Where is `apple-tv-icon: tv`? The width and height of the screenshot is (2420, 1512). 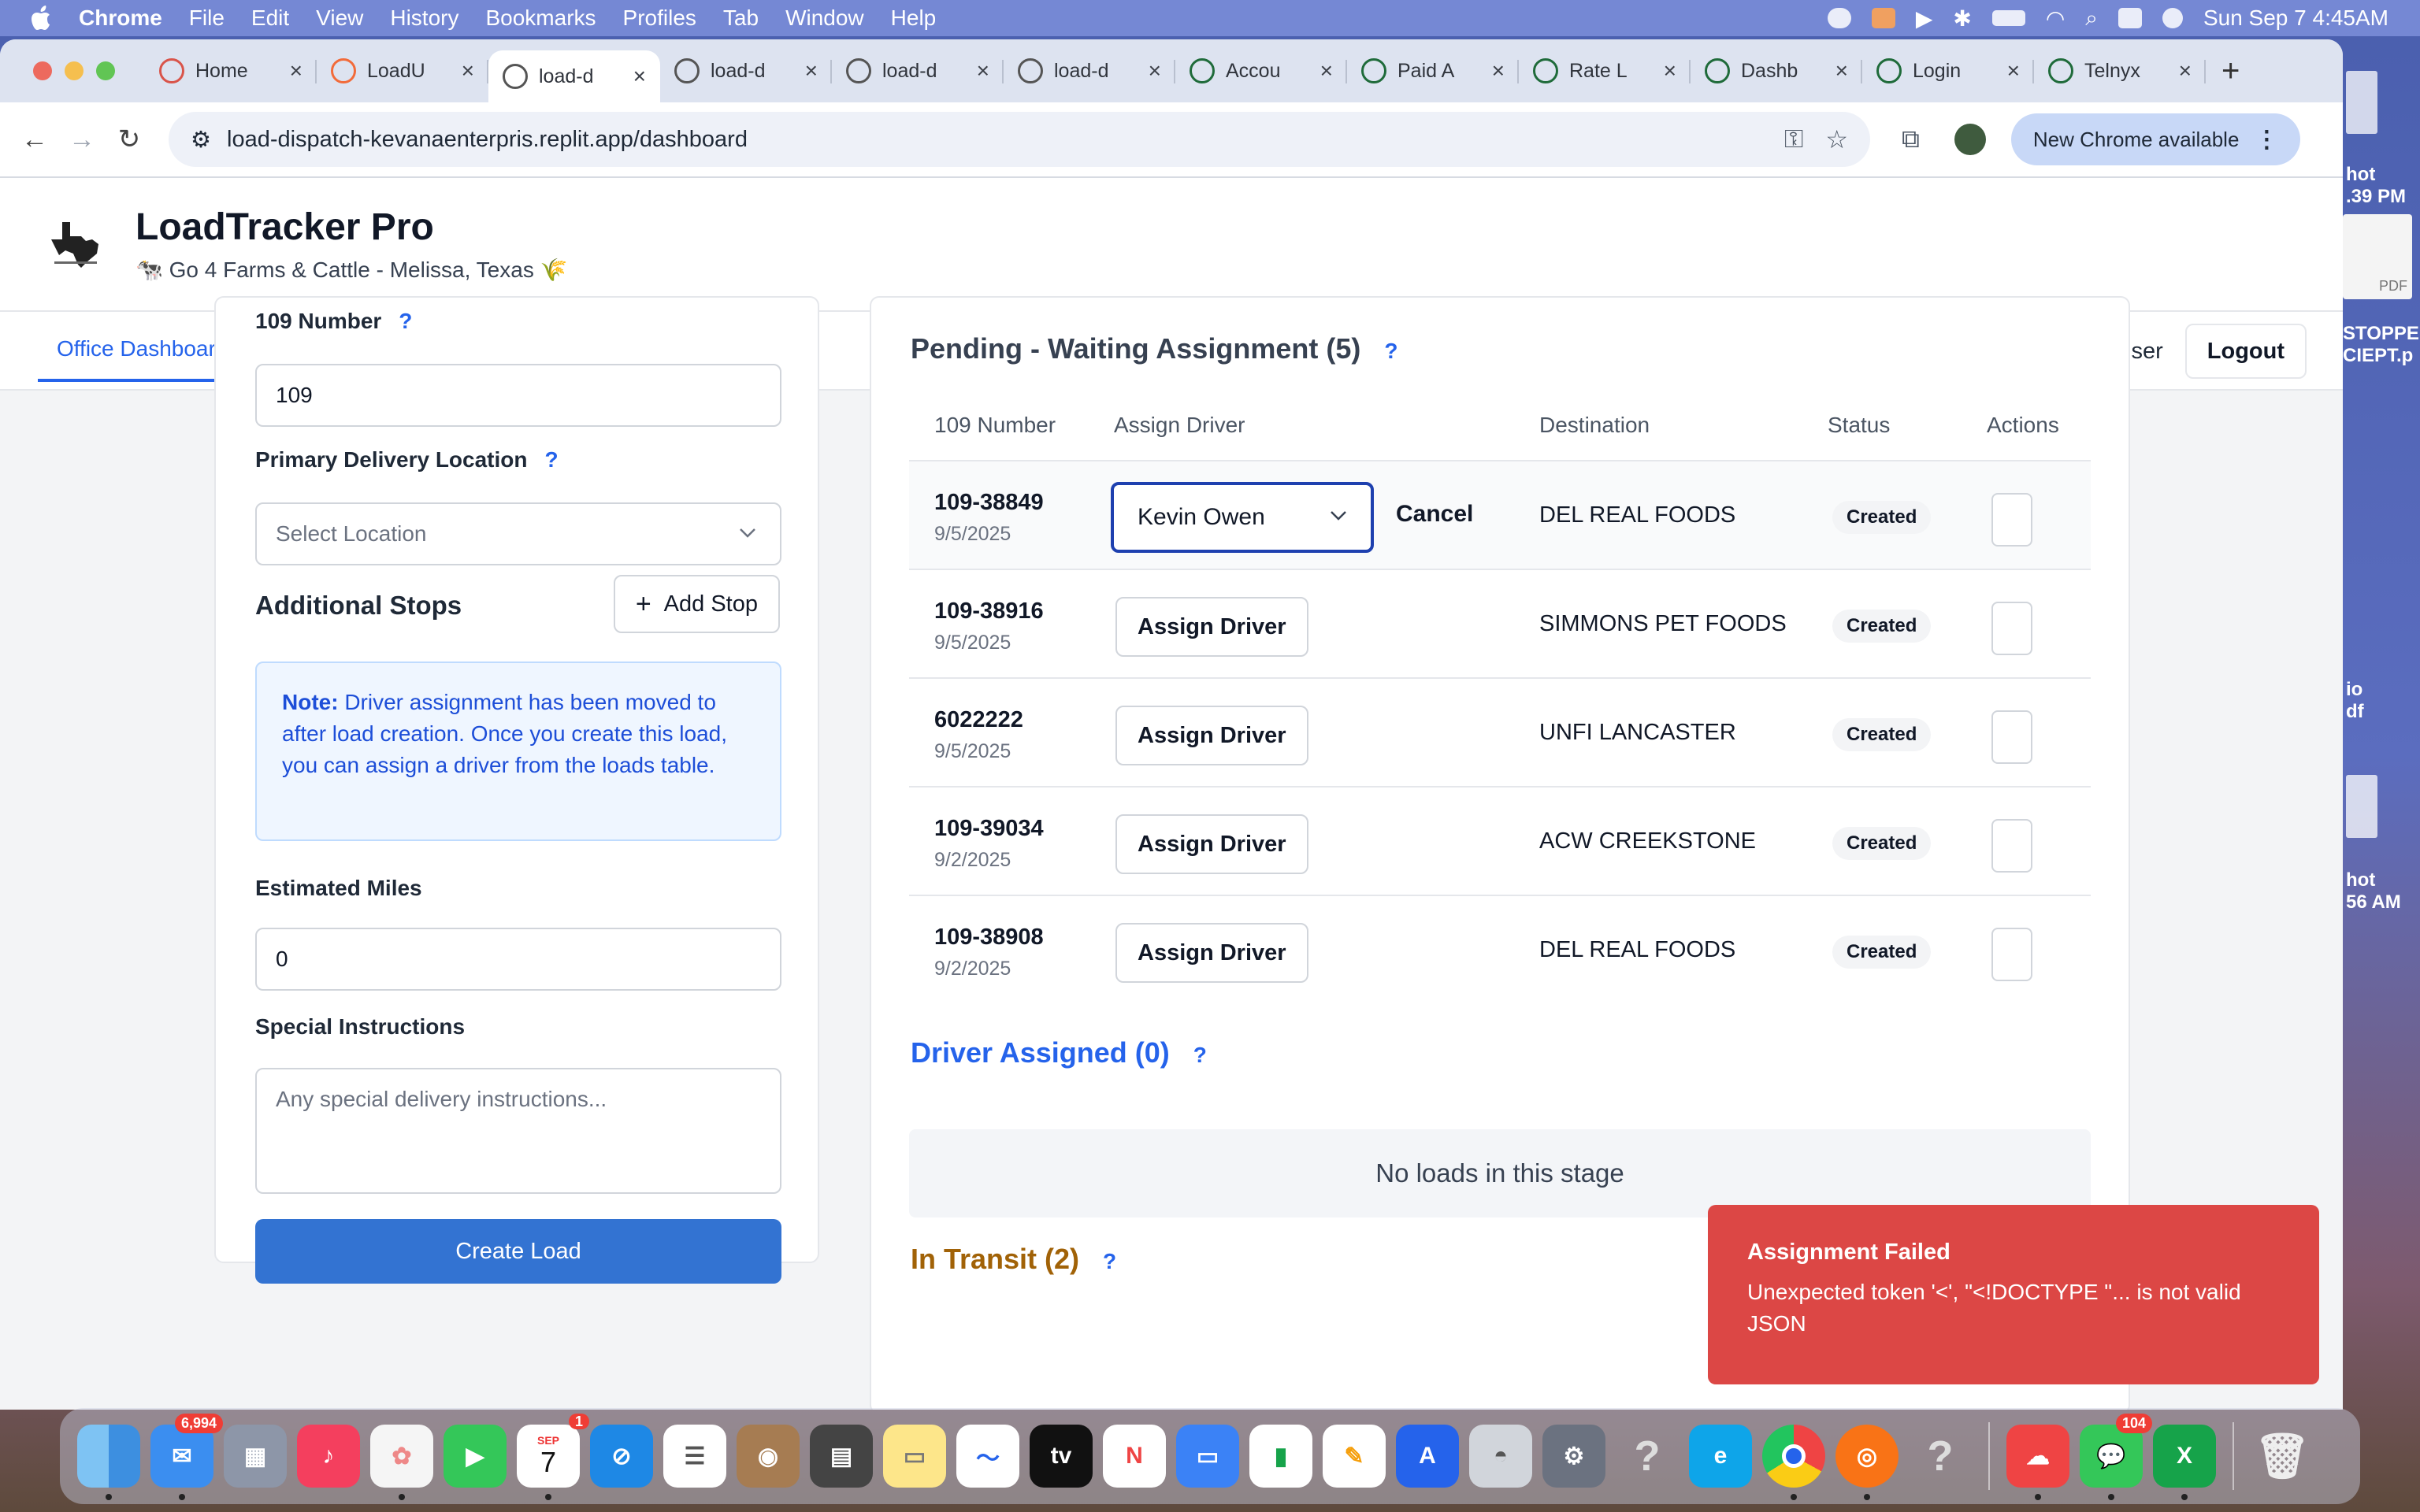 apple-tv-icon: tv is located at coordinates (1061, 1456).